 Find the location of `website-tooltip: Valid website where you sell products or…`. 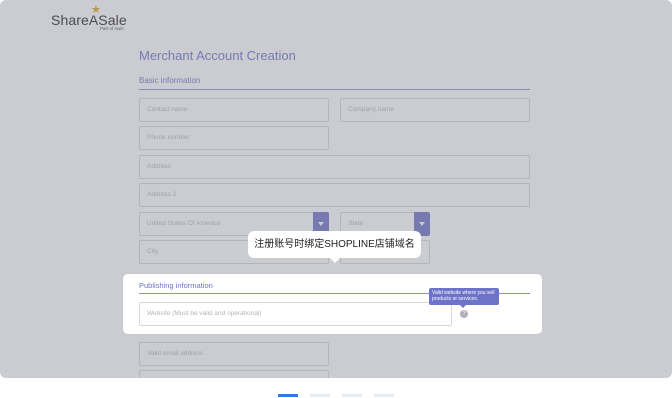

website-tooltip: Valid website where you sell products or… is located at coordinates (464, 298).